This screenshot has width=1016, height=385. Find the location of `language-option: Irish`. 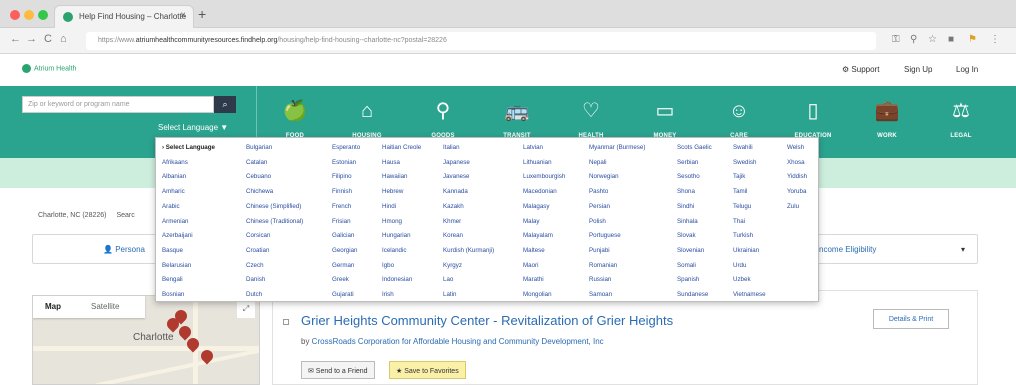

language-option: Irish is located at coordinates (388, 295).